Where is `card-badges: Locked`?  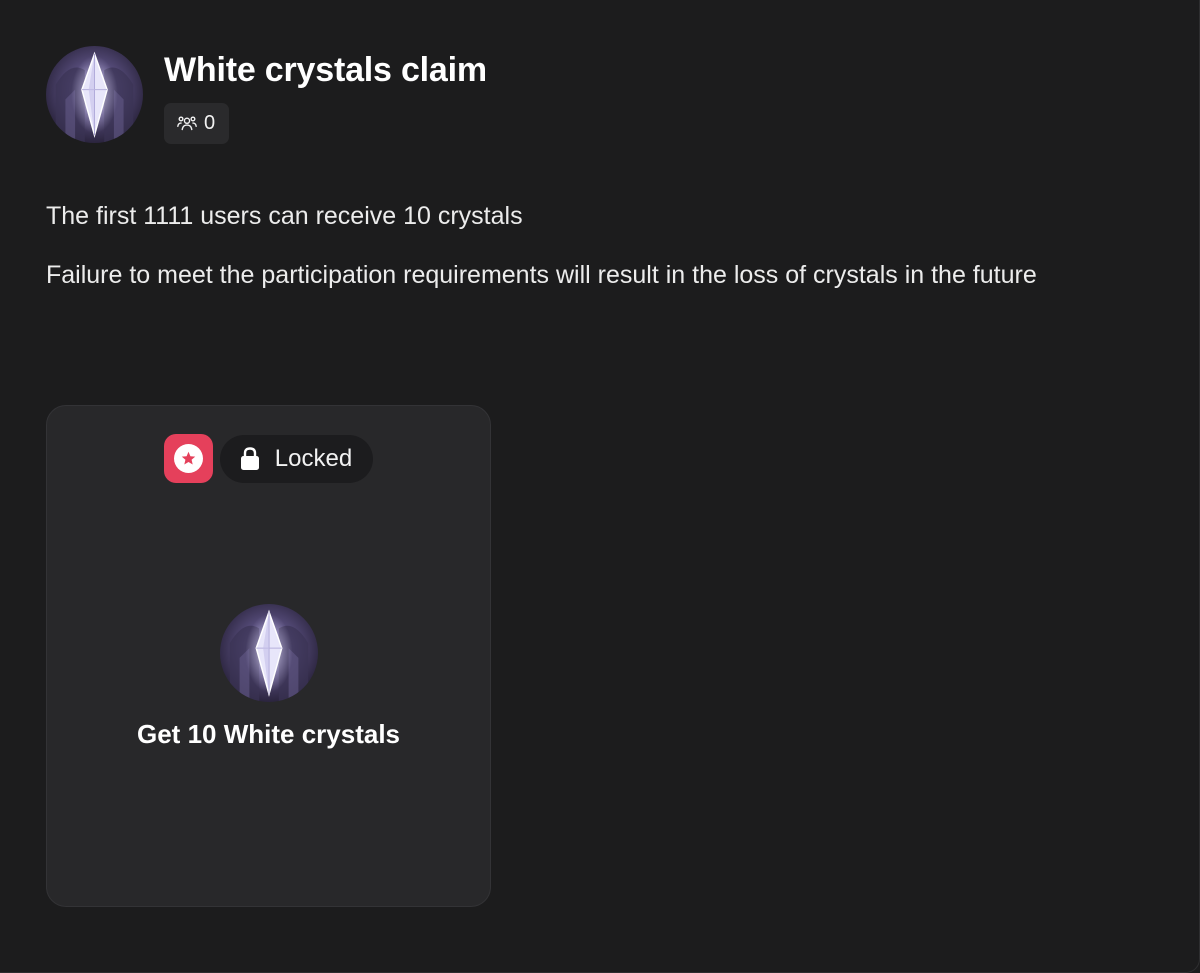 card-badges: Locked is located at coordinates (268, 458).